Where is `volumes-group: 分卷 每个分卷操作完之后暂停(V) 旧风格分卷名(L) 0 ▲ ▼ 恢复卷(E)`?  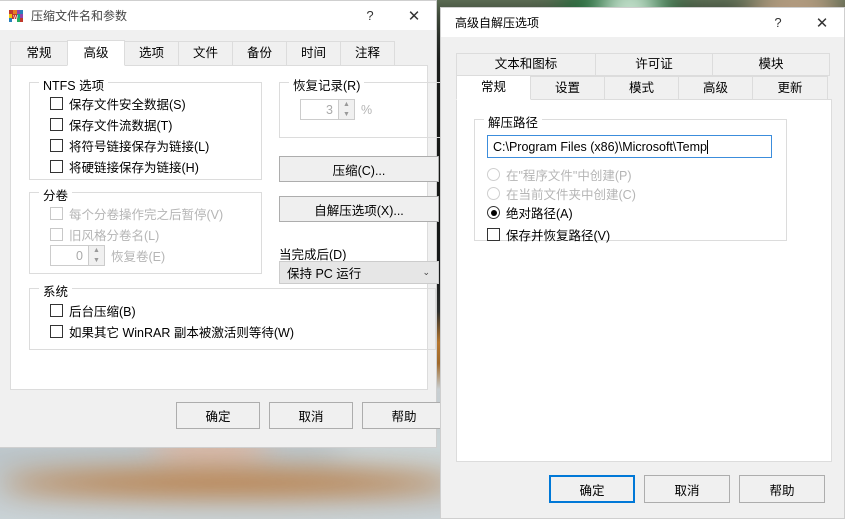 volumes-group: 分卷 每个分卷操作完之后暂停(V) 旧风格分卷名(L) 0 ▲ ▼ 恢复卷(E) is located at coordinates (145, 229).